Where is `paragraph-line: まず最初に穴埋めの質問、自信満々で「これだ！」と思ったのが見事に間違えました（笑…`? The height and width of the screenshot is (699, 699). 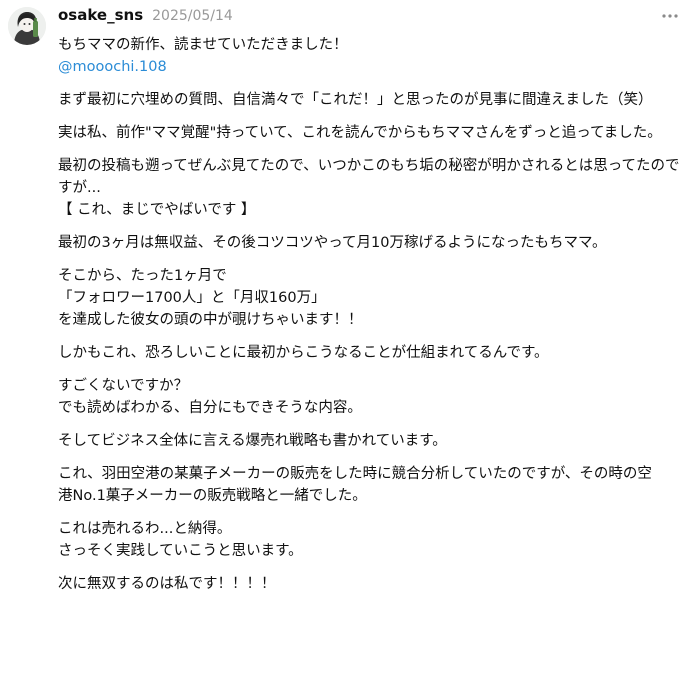 paragraph-line: まず最初に穴埋めの質問、自信満々で「これだ！」と思ったのが見事に間違えました（笑… is located at coordinates (355, 100).